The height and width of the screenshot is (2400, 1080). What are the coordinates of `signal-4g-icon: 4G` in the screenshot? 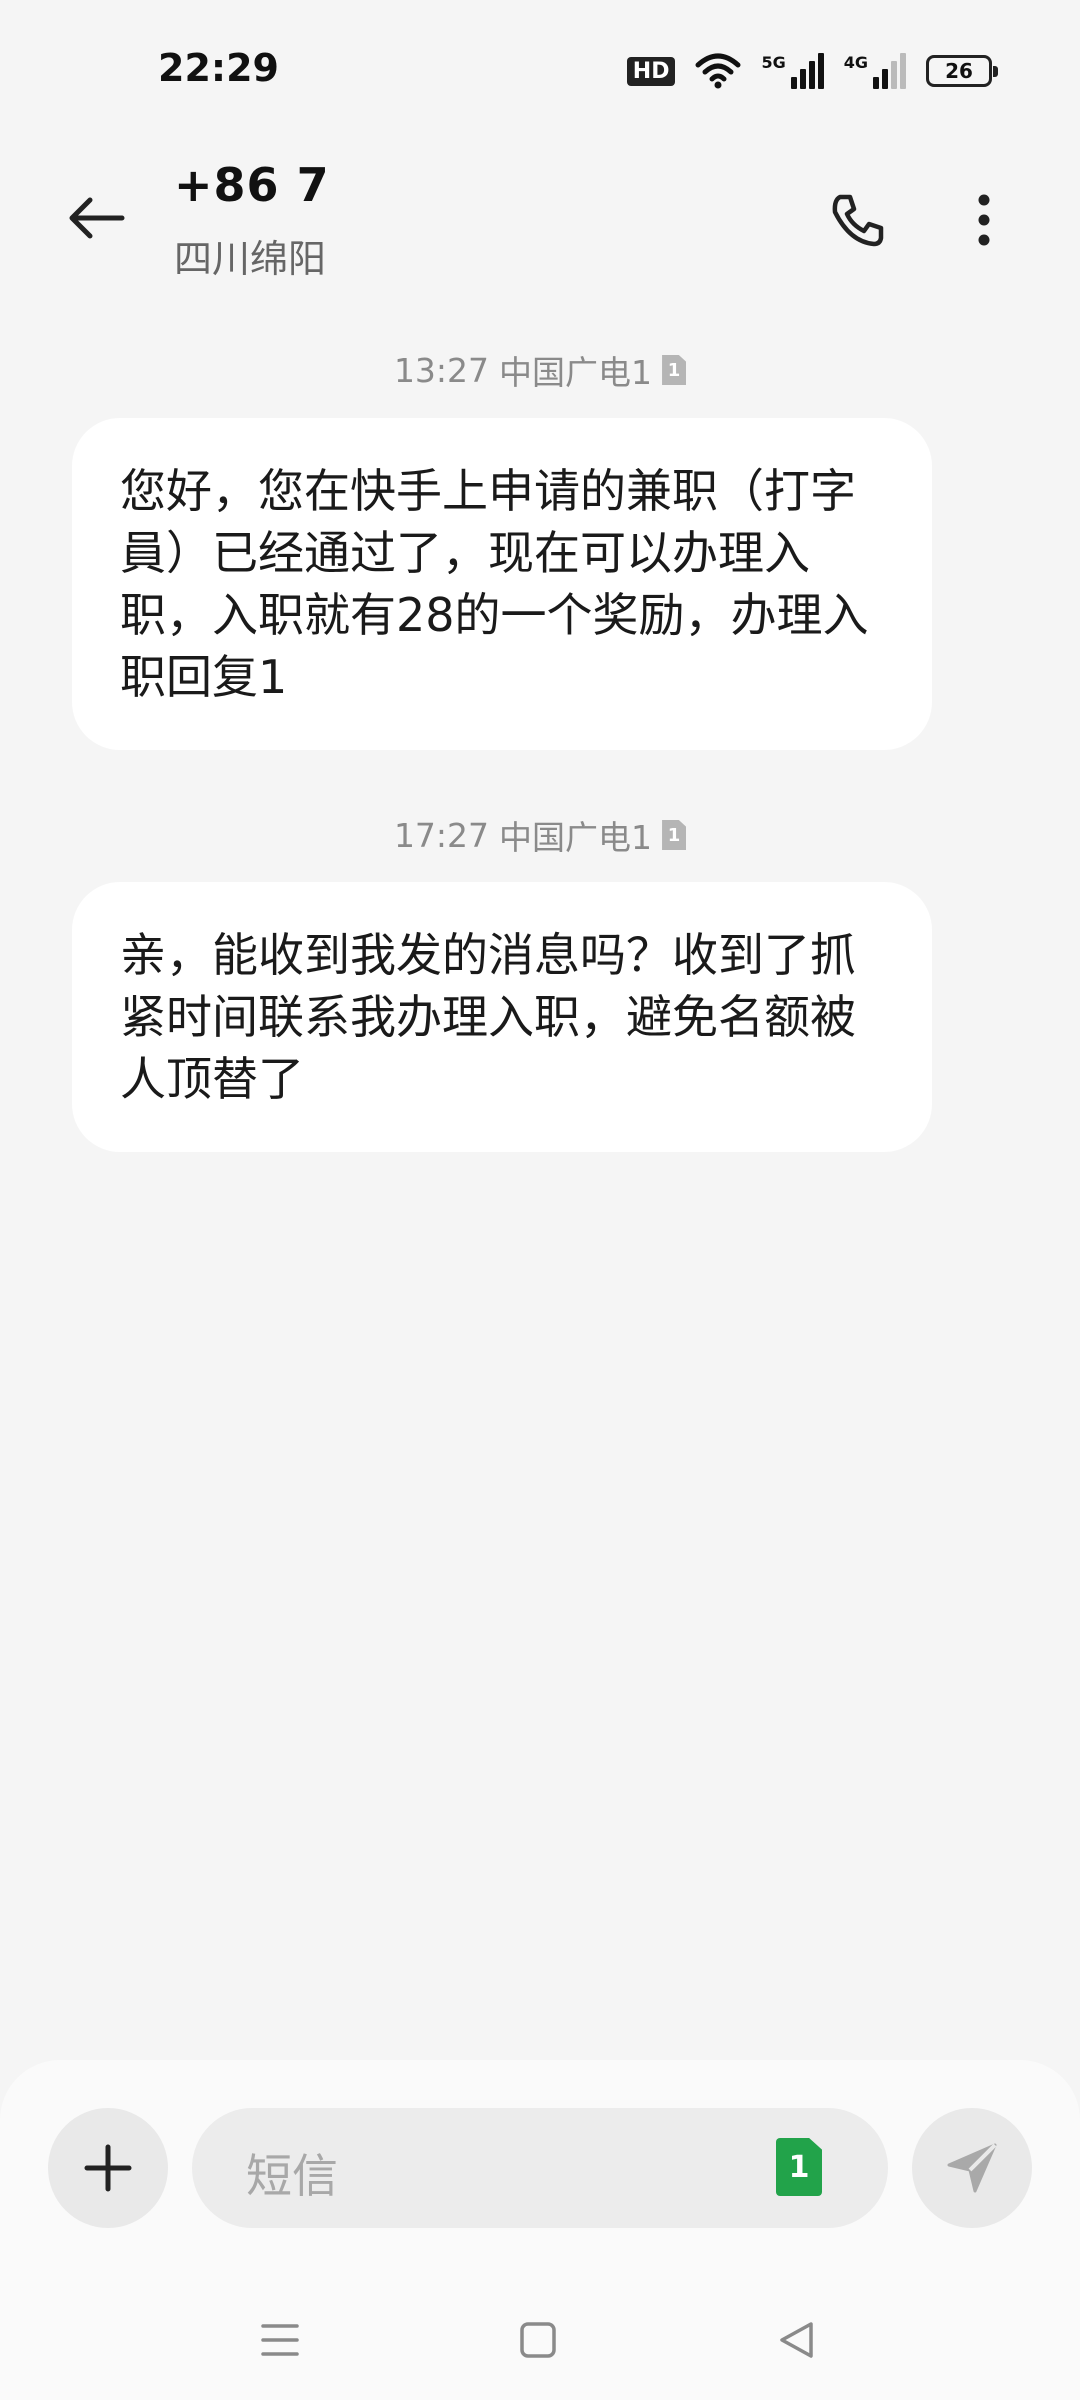 It's located at (875, 71).